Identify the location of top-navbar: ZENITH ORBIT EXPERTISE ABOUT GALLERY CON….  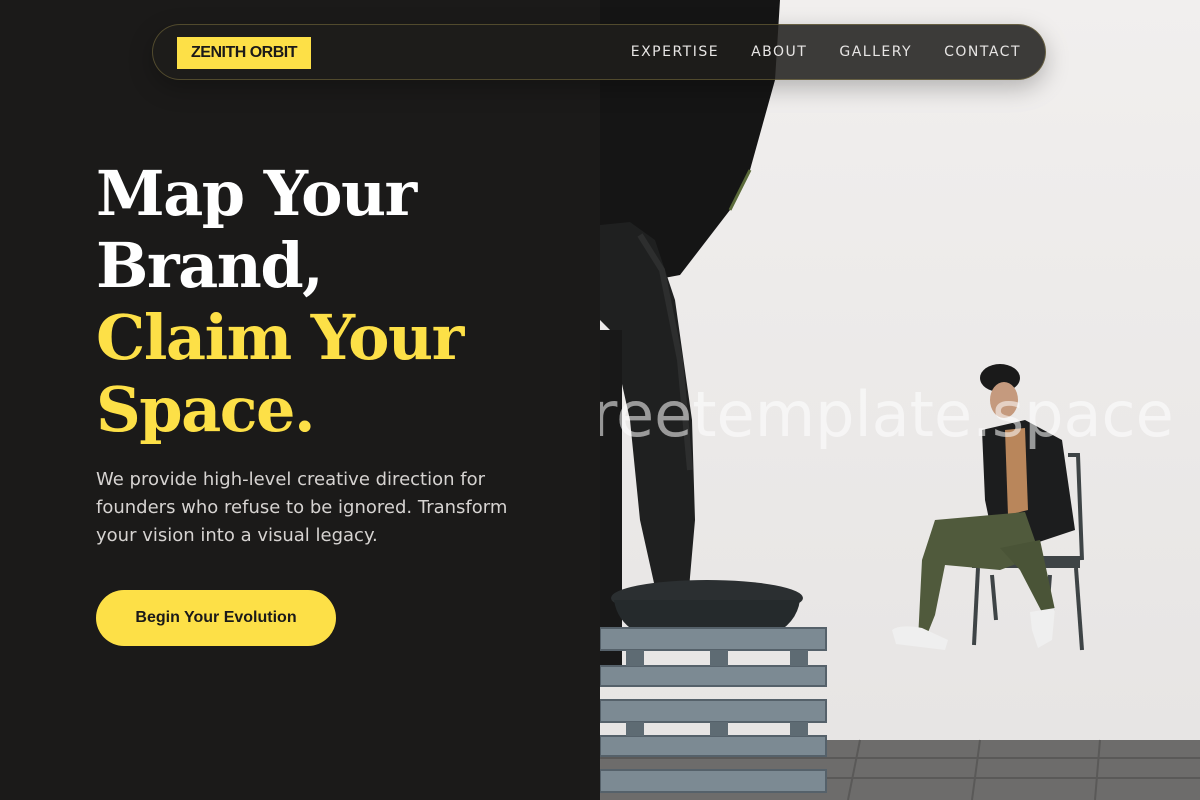
(599, 52).